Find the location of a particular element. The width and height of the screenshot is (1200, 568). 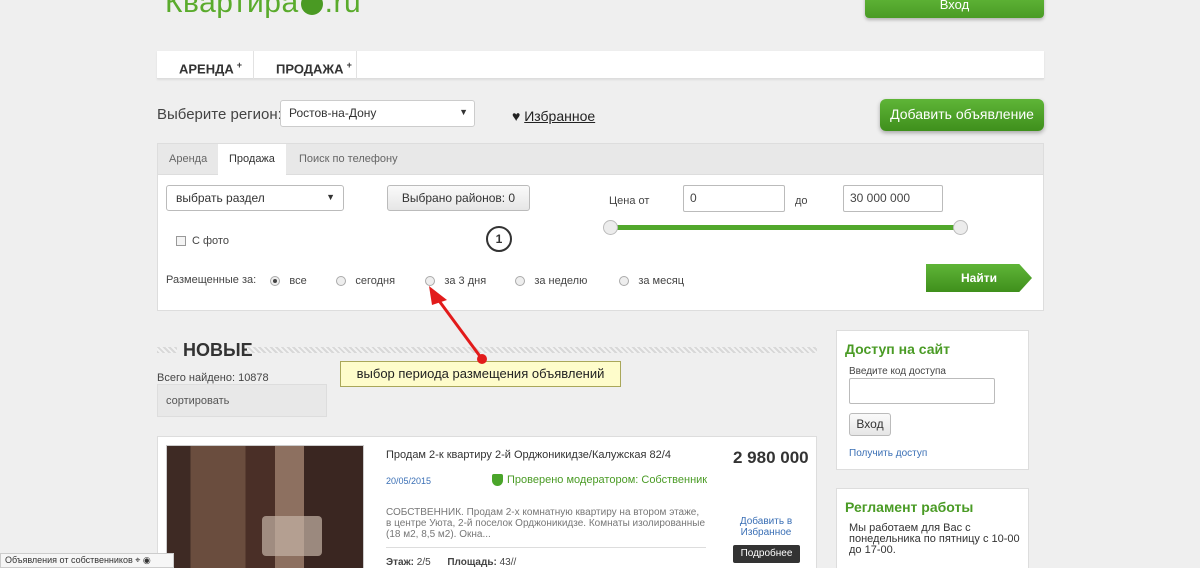

access-login-button: Вход is located at coordinates (870, 424).